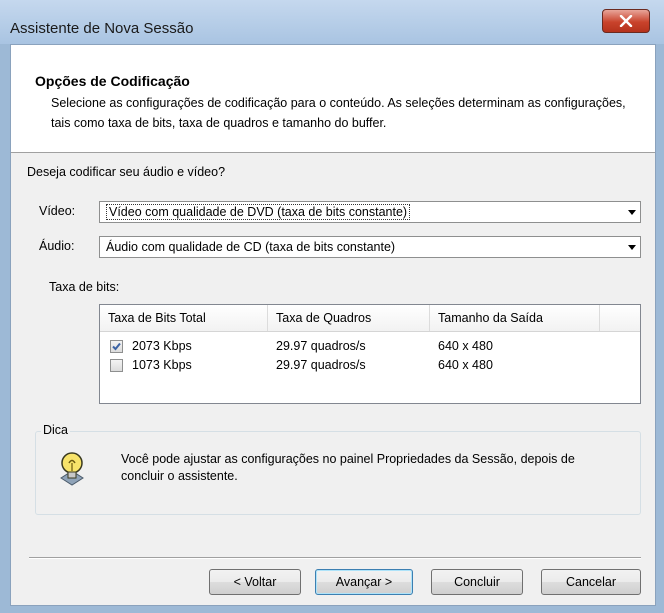  I want to click on close-icon, so click(626, 21).